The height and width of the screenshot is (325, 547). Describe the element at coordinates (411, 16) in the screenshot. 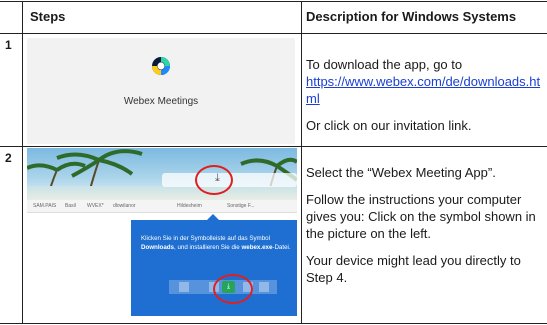

I see `header-description: Description for Windows Systems` at that location.